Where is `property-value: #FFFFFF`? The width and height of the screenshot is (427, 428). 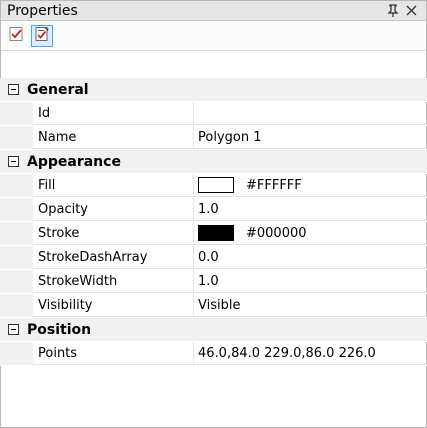
property-value: #FFFFFF is located at coordinates (310, 185).